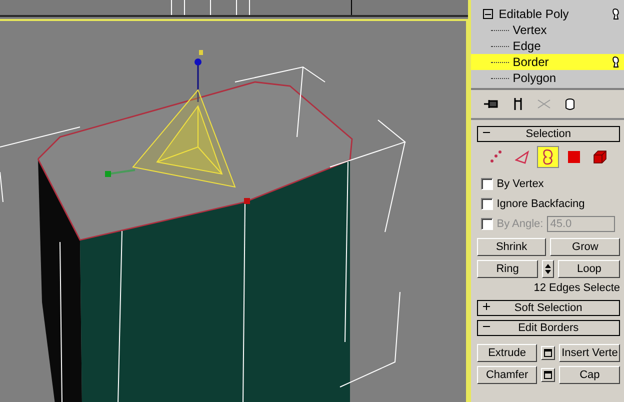 The height and width of the screenshot is (402, 624). I want to click on collapse-icon, so click(487, 14).